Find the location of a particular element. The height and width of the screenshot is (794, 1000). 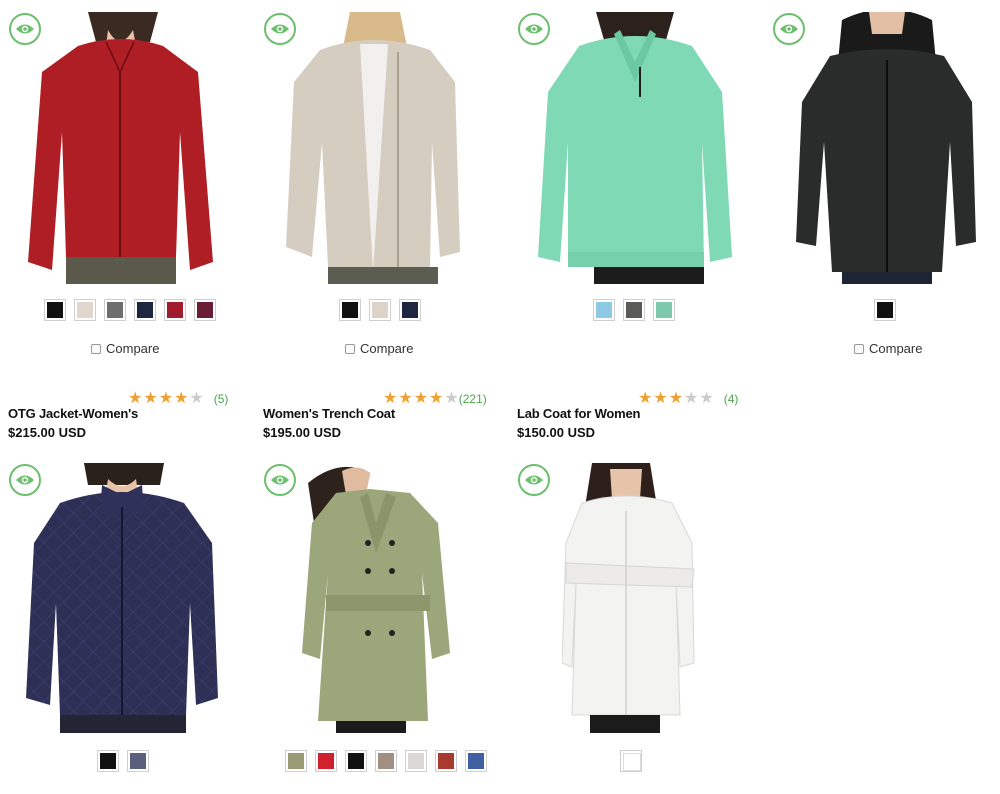

navy-quilted-jacket-illustration is located at coordinates (122, 598).